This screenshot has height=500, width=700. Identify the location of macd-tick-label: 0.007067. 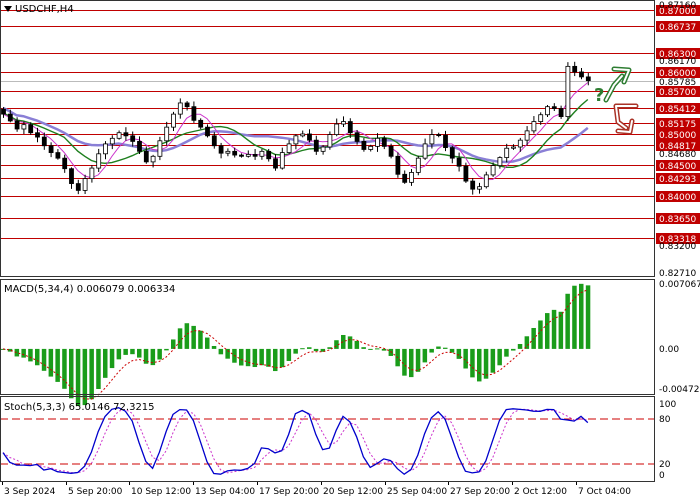
(679, 285).